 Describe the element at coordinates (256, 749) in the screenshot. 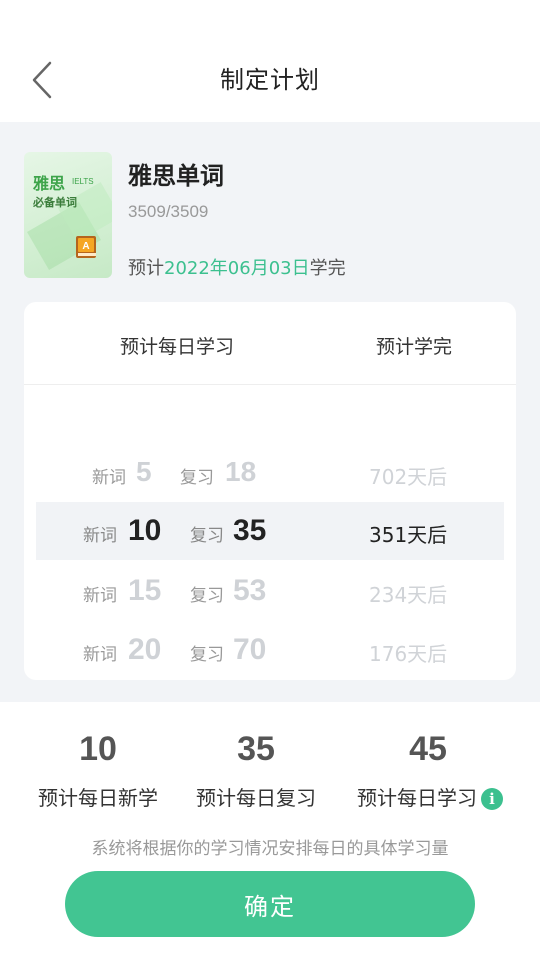

I see `daily-review-value: 35` at that location.